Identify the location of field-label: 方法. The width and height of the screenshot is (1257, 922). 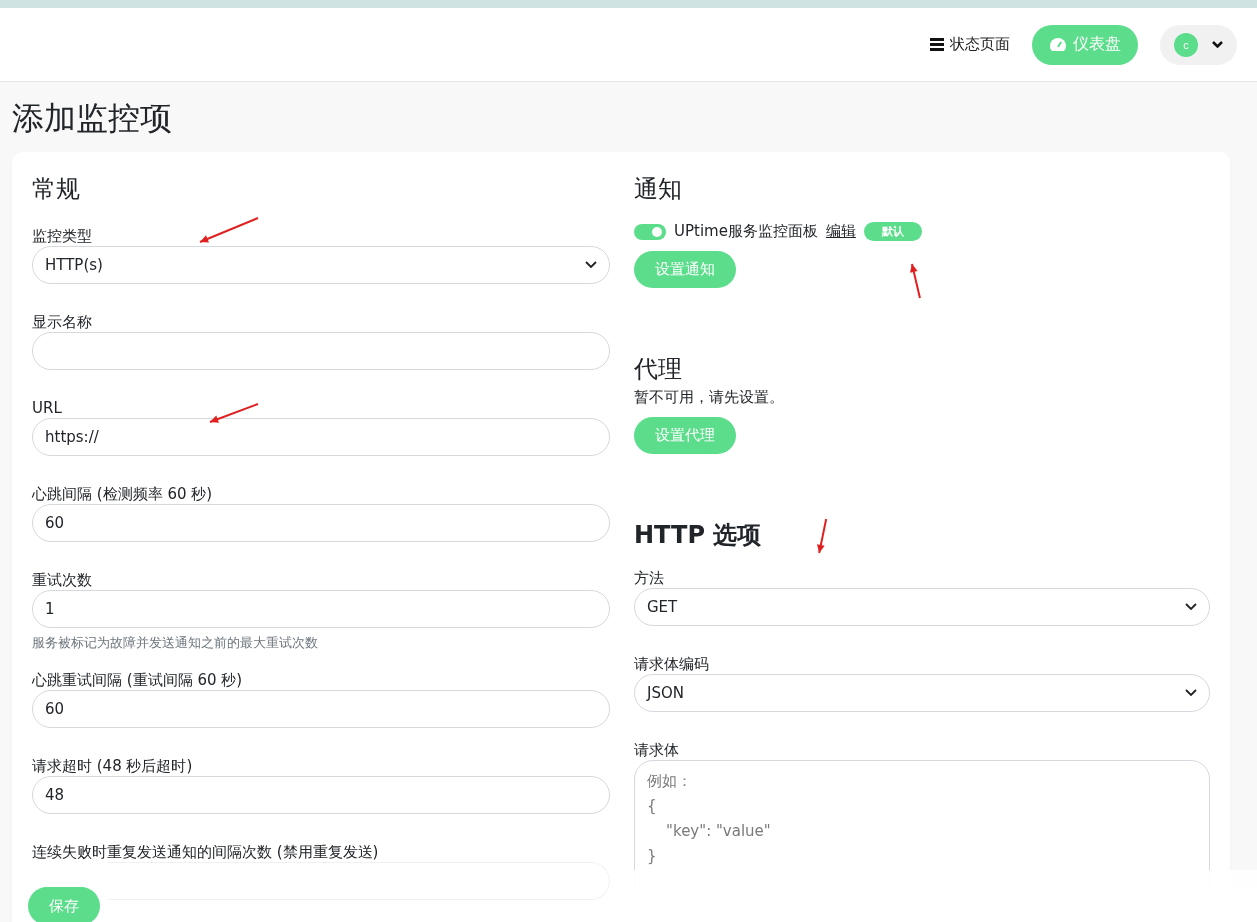
(649, 578).